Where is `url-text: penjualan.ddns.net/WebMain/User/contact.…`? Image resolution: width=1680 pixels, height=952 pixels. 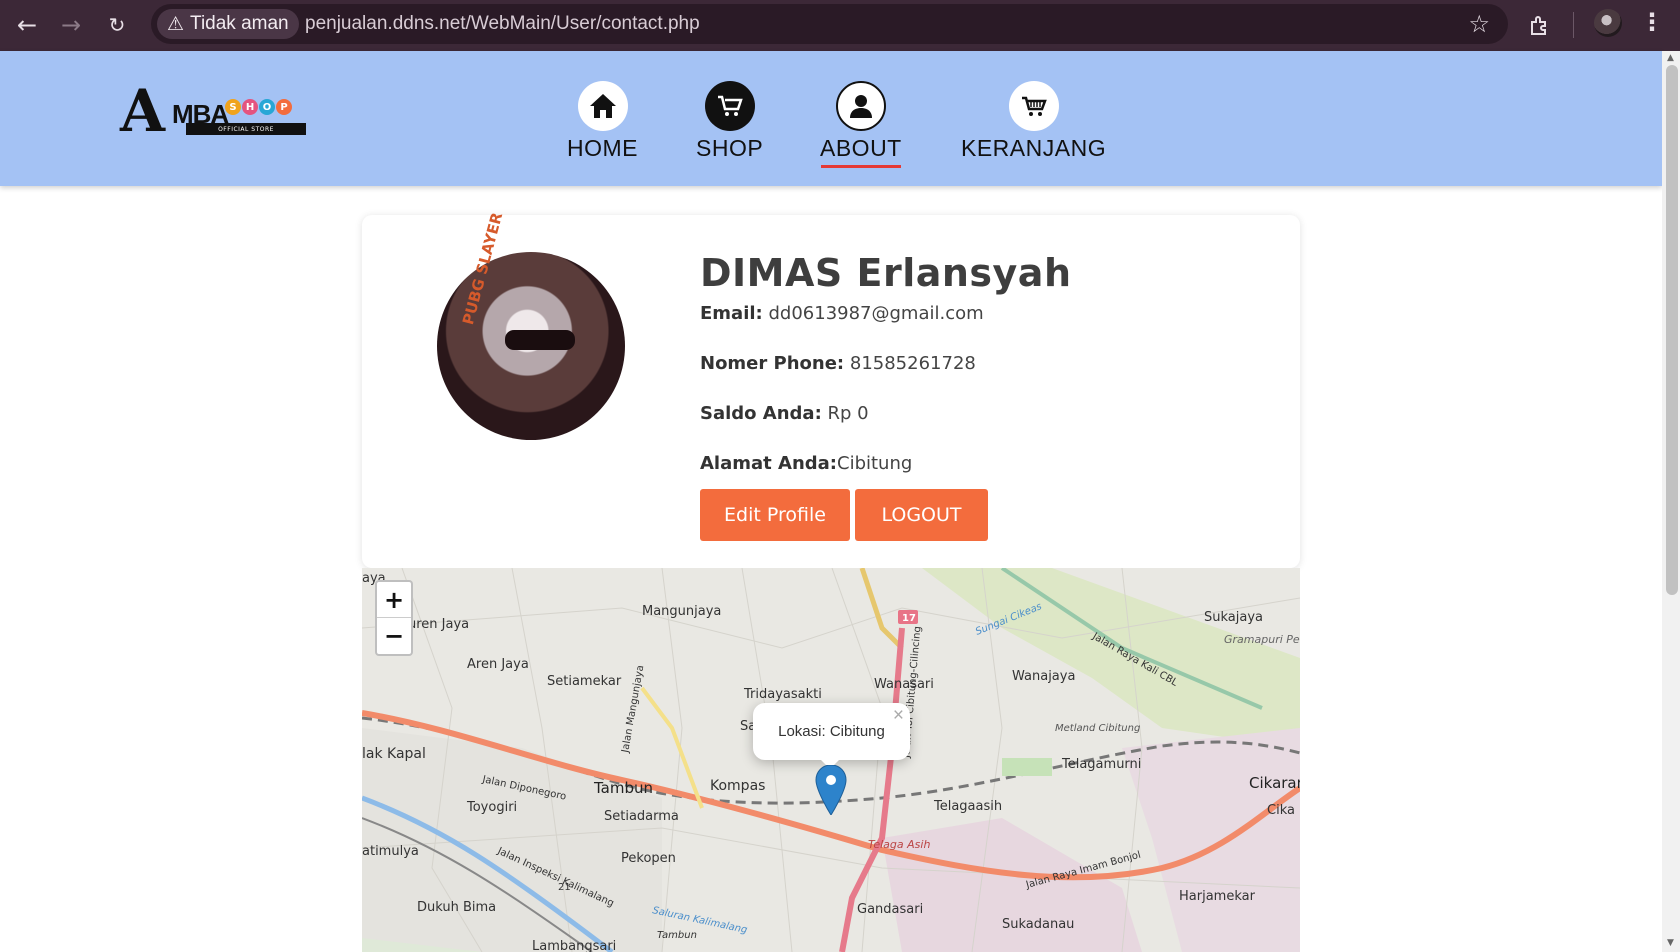
url-text: penjualan.ddns.net/WebMain/User/contact.… is located at coordinates (502, 24).